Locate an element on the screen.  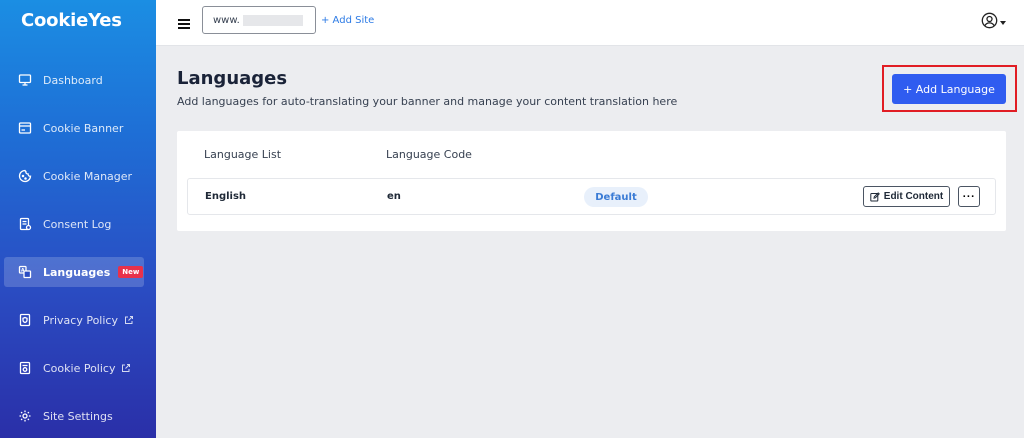
sidebar-item-label: Languages is located at coordinates (77, 272).